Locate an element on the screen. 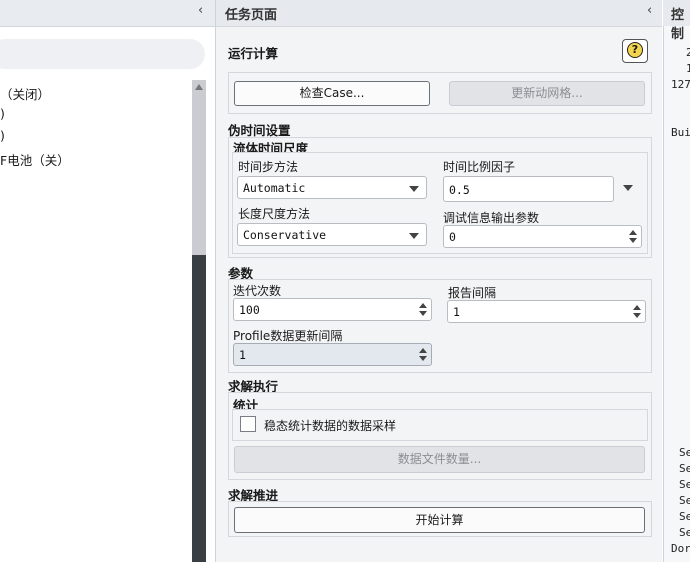  task-panel-title: 任务页面 is located at coordinates (251, 15).